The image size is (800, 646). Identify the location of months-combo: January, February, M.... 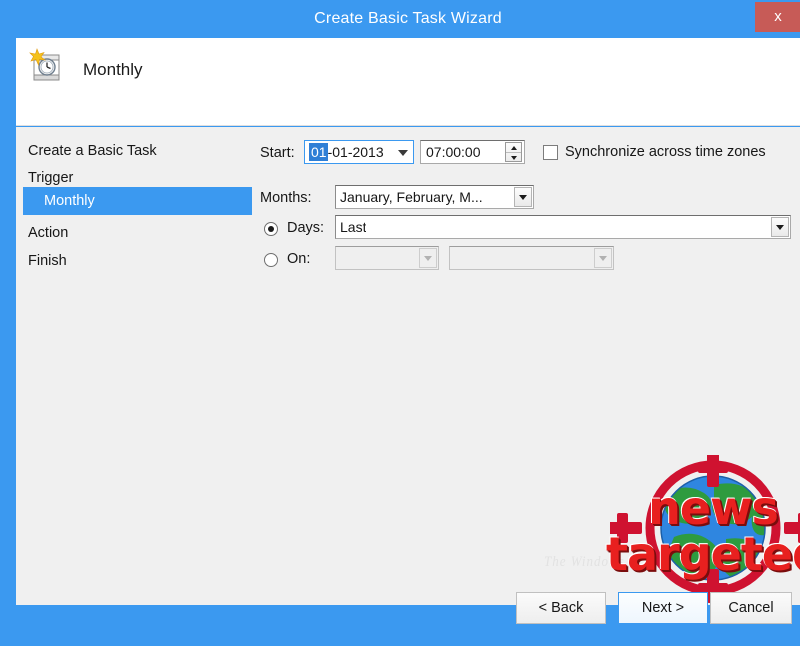
(434, 197).